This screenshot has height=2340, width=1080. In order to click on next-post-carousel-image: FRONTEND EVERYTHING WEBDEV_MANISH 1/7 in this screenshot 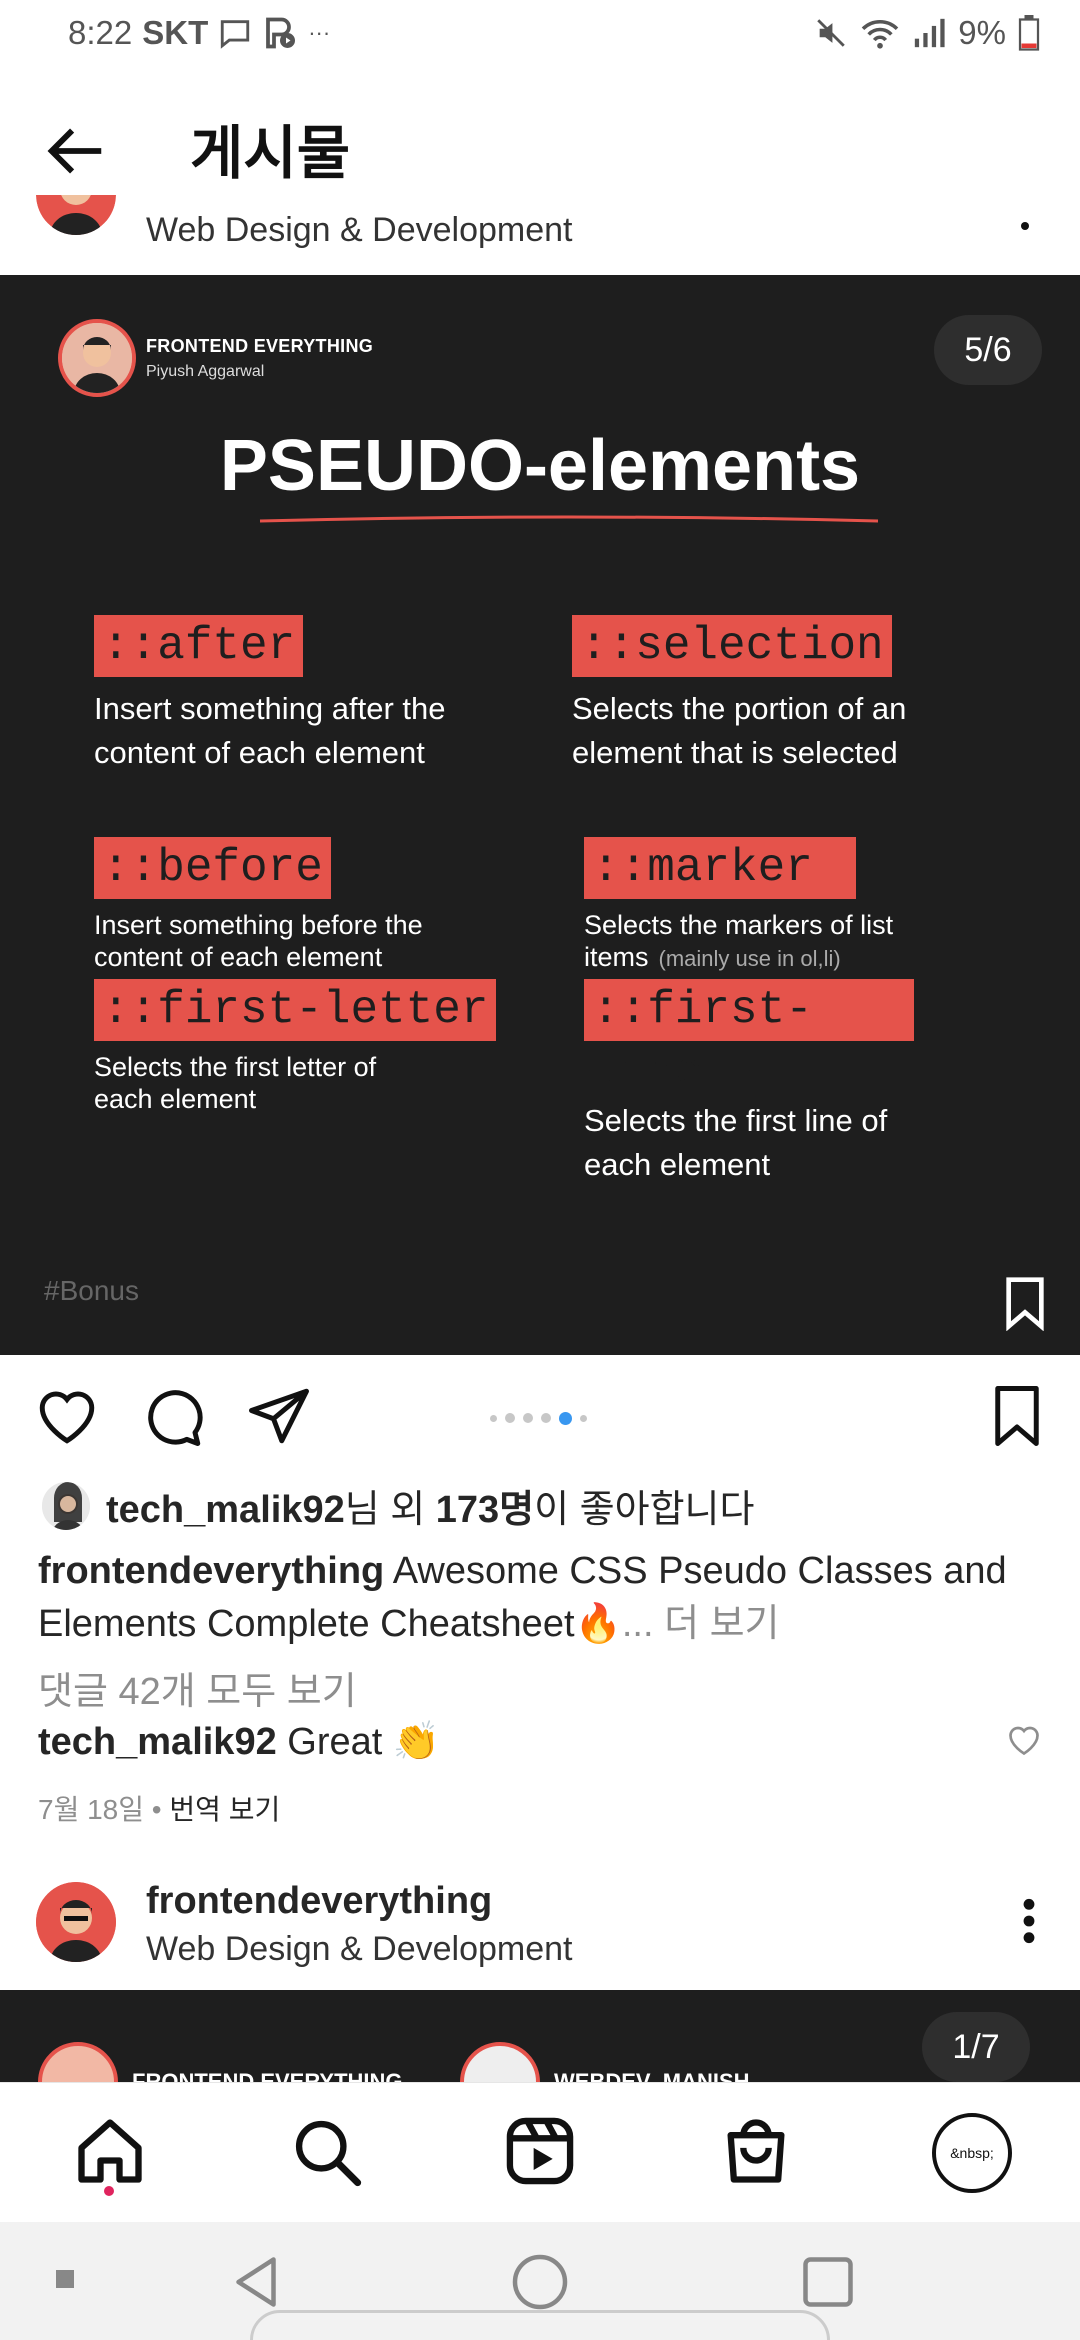, I will do `click(540, 2036)`.